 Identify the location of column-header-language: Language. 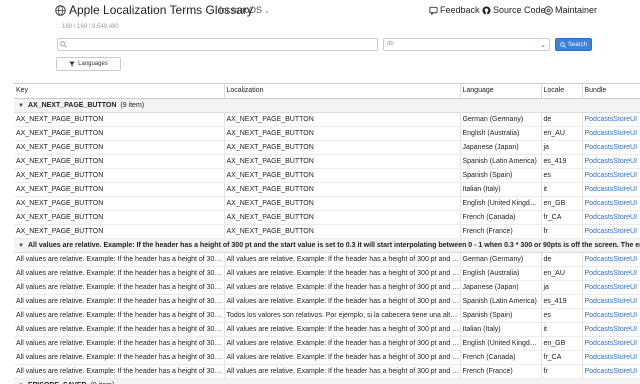
(501, 91).